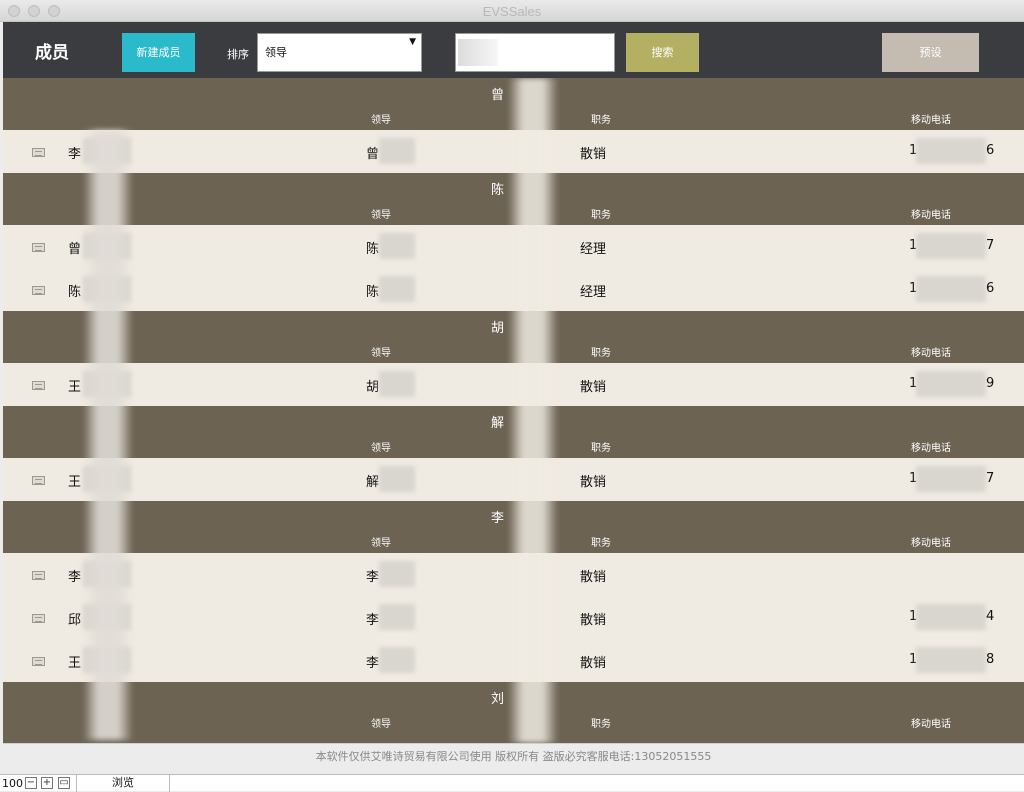  Describe the element at coordinates (478, 52) in the screenshot. I see `redacted-search-text` at that location.